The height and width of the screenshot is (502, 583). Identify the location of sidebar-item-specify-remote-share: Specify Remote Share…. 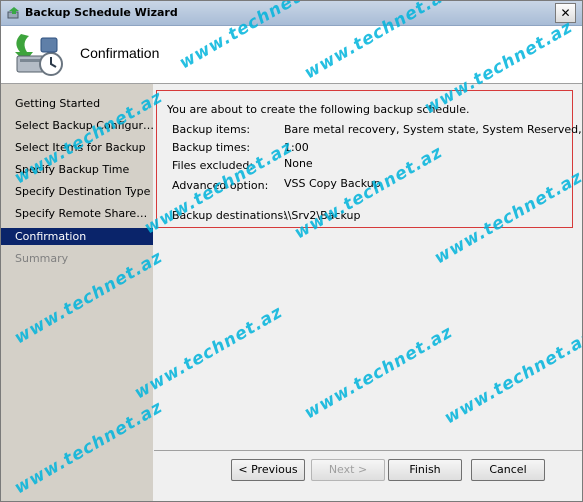
(77, 213).